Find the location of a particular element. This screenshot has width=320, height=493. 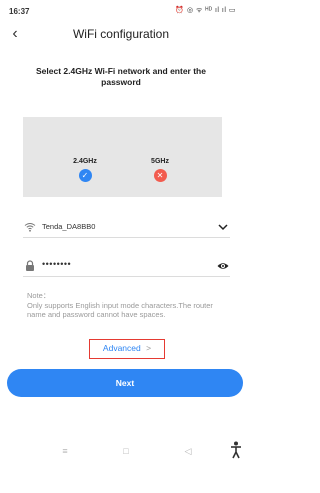

home-icon: □ is located at coordinates (126, 451).